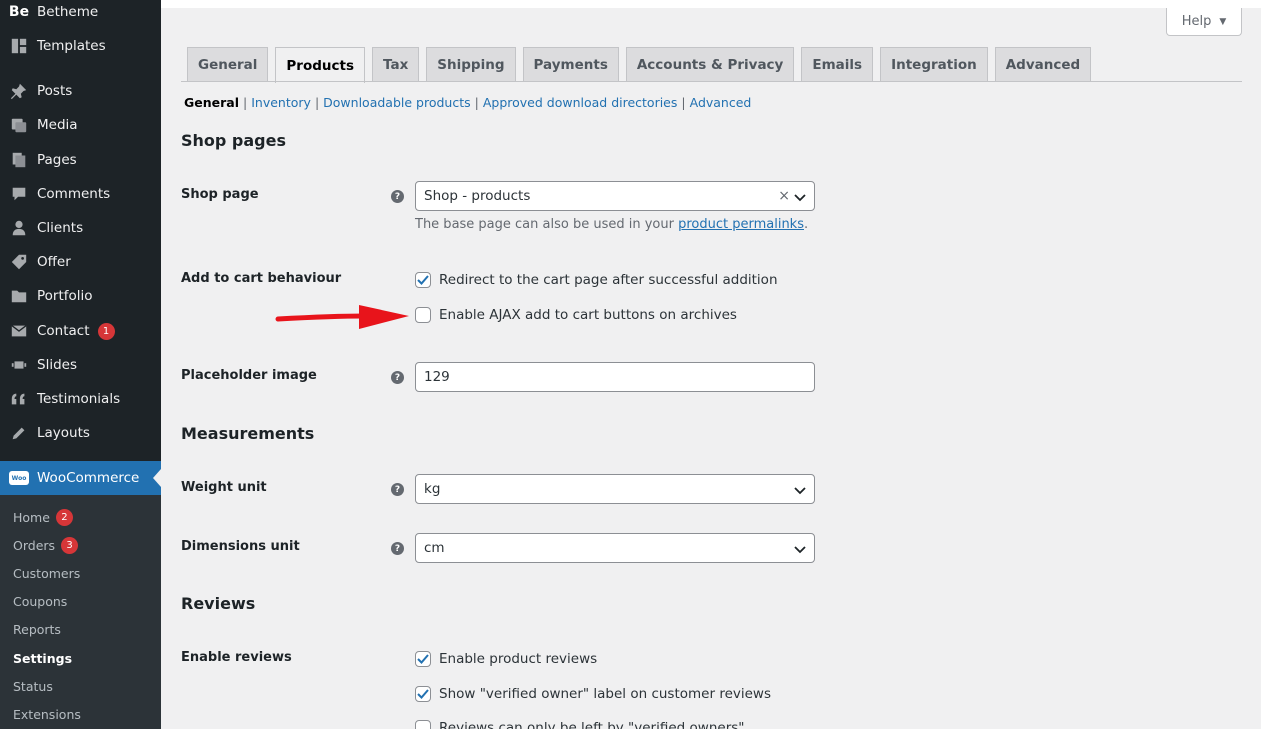  I want to click on tab-shipping: Shipping, so click(471, 64).